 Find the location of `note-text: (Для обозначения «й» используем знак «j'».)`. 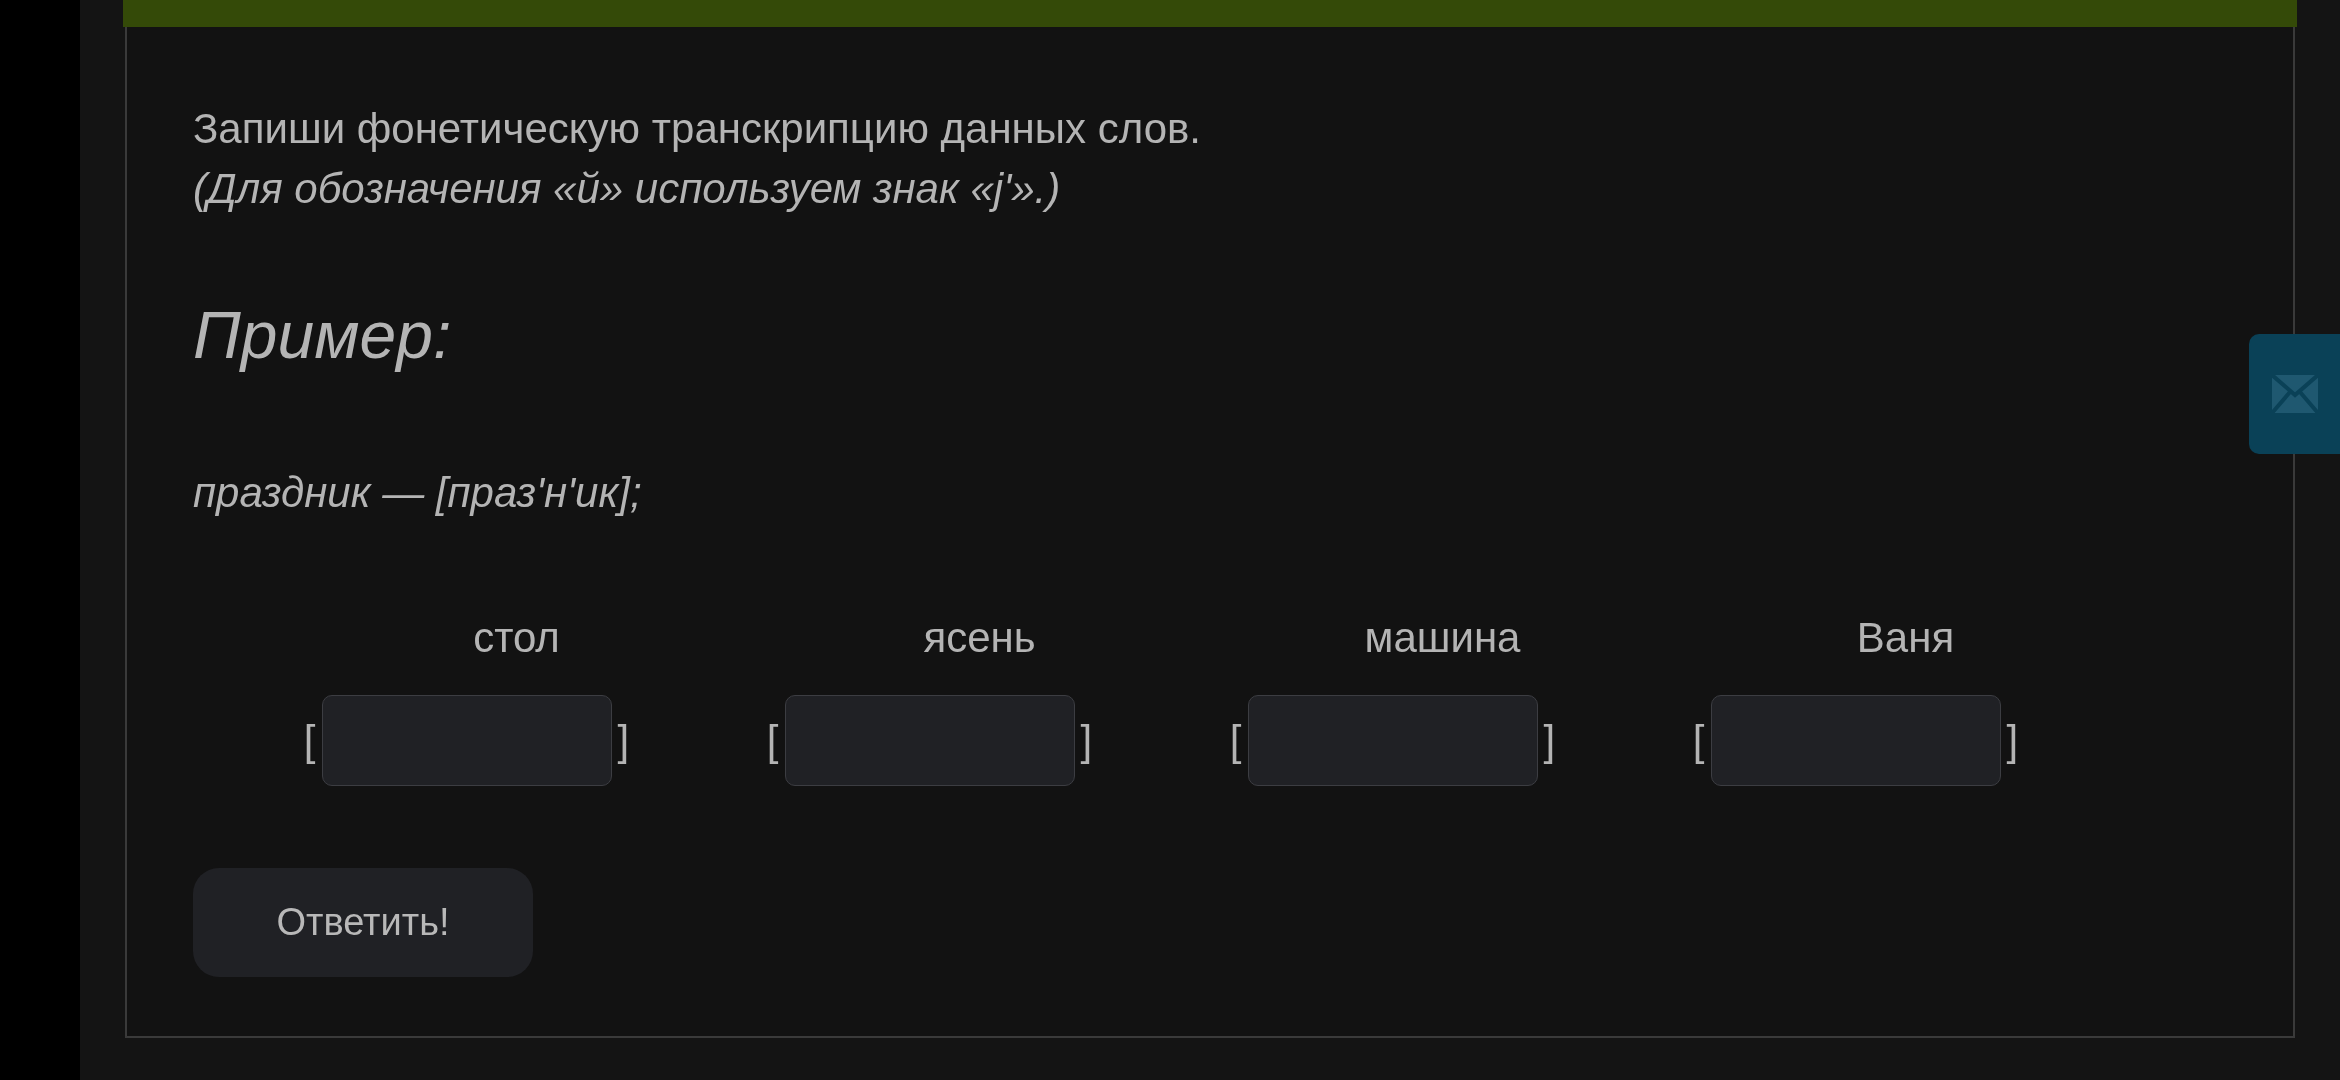

note-text: (Для обозначения «й» используем знак «j'».) is located at coordinates (627, 189).